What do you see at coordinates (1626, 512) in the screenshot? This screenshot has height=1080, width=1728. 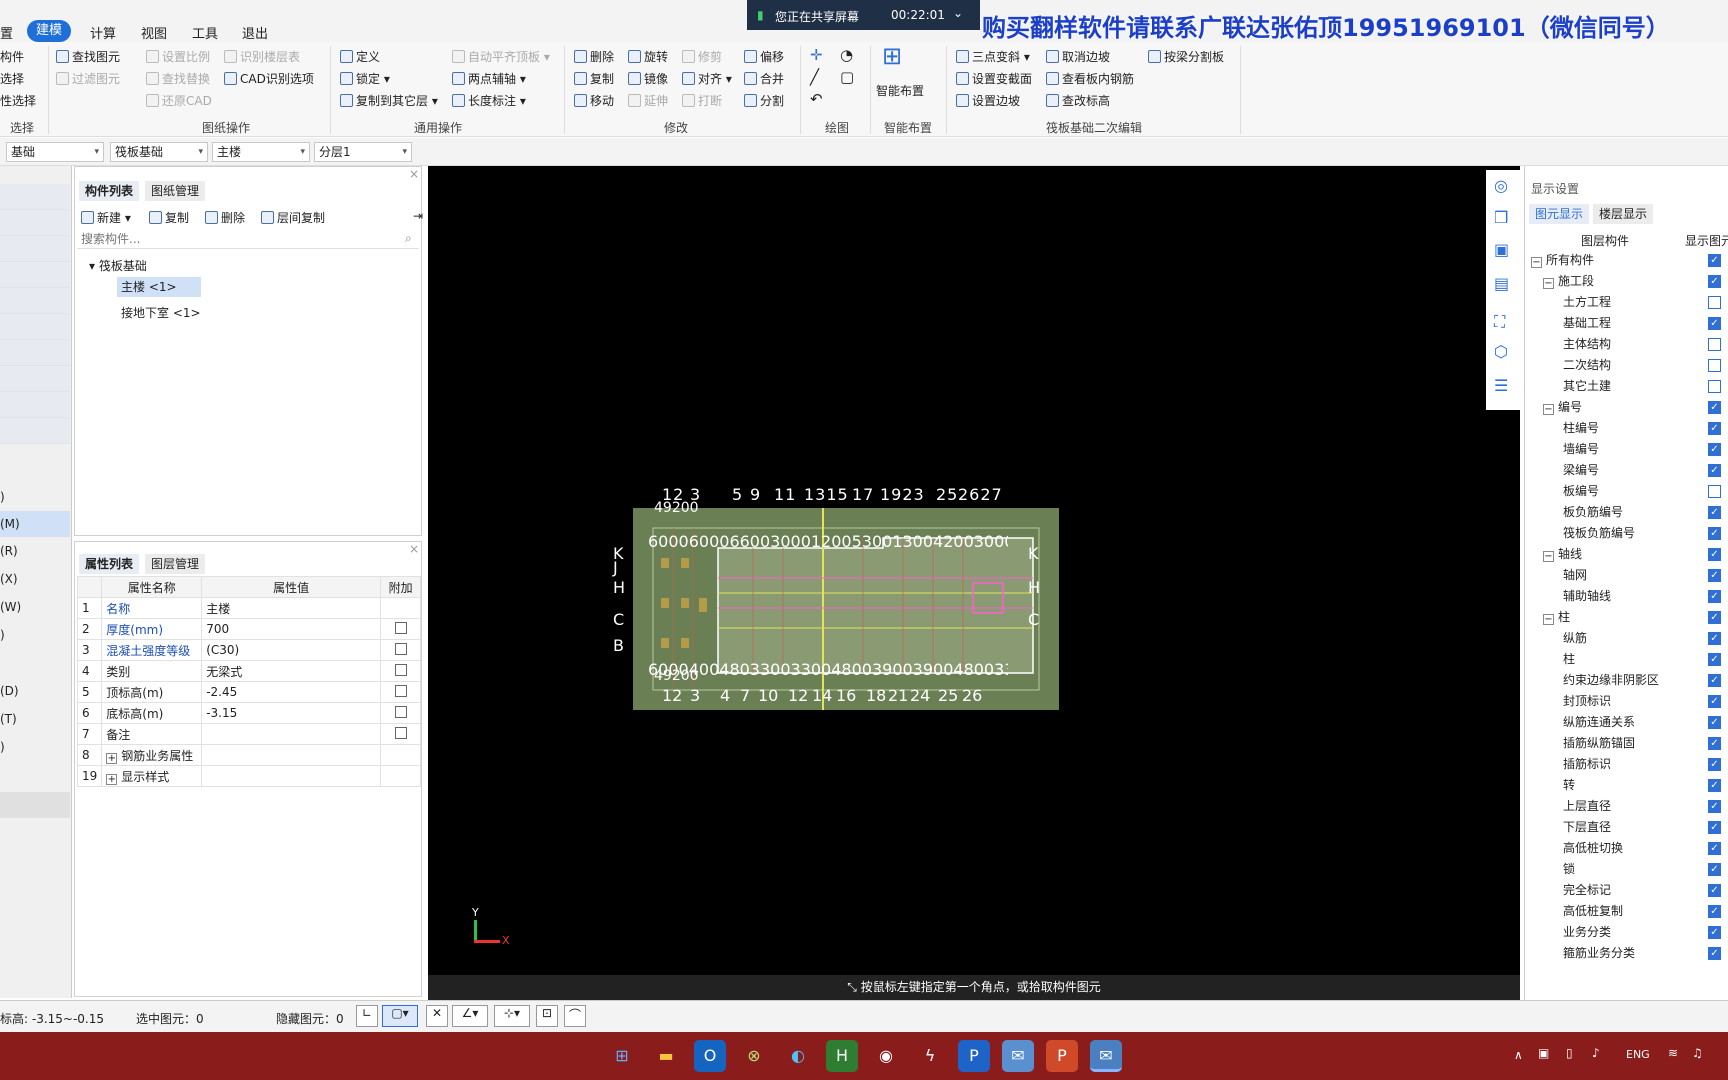 I see `layer-row: 板负筋编号 ✓` at bounding box center [1626, 512].